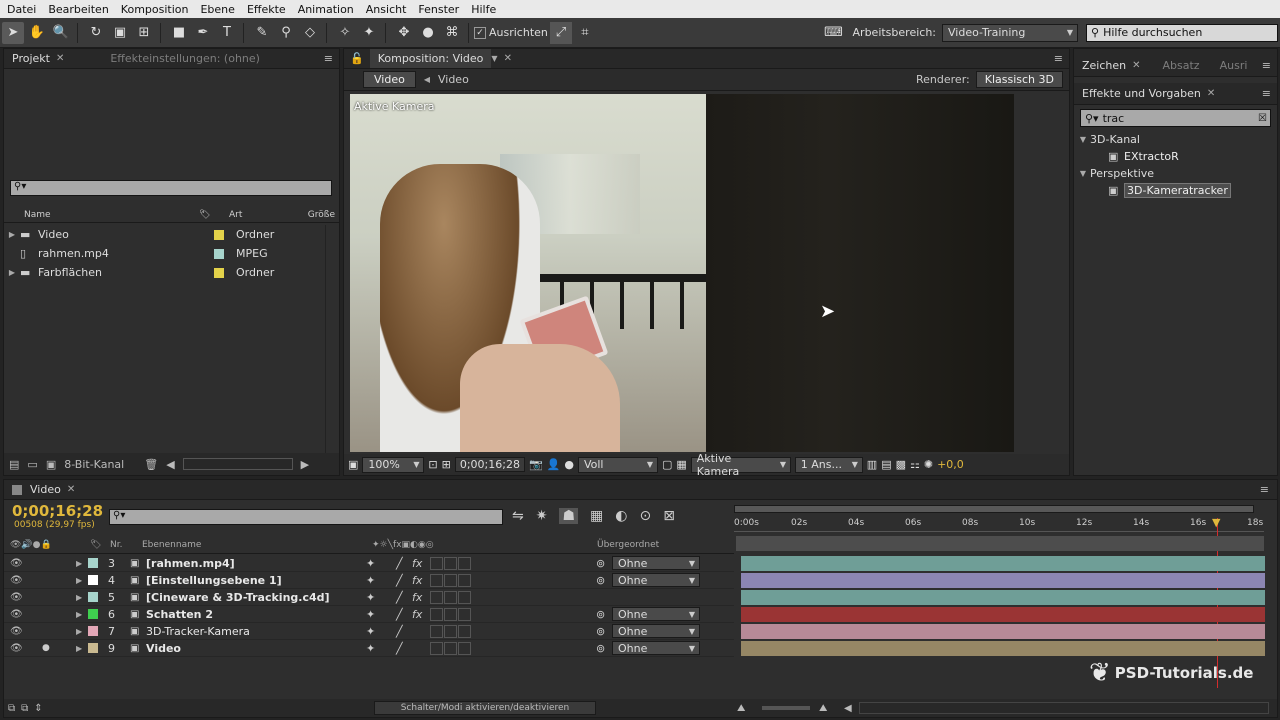  What do you see at coordinates (310, 33) in the screenshot?
I see `eraser-tool-icon: ◇` at bounding box center [310, 33].